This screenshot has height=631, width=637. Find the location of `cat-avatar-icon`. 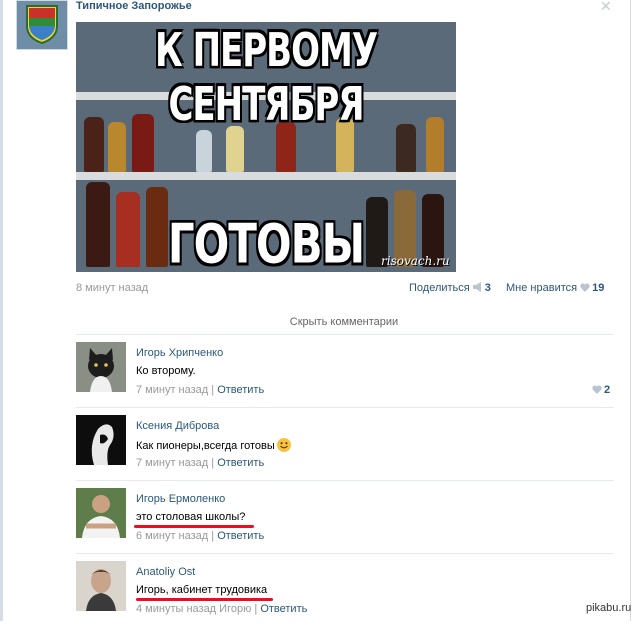

cat-avatar-icon is located at coordinates (101, 367).